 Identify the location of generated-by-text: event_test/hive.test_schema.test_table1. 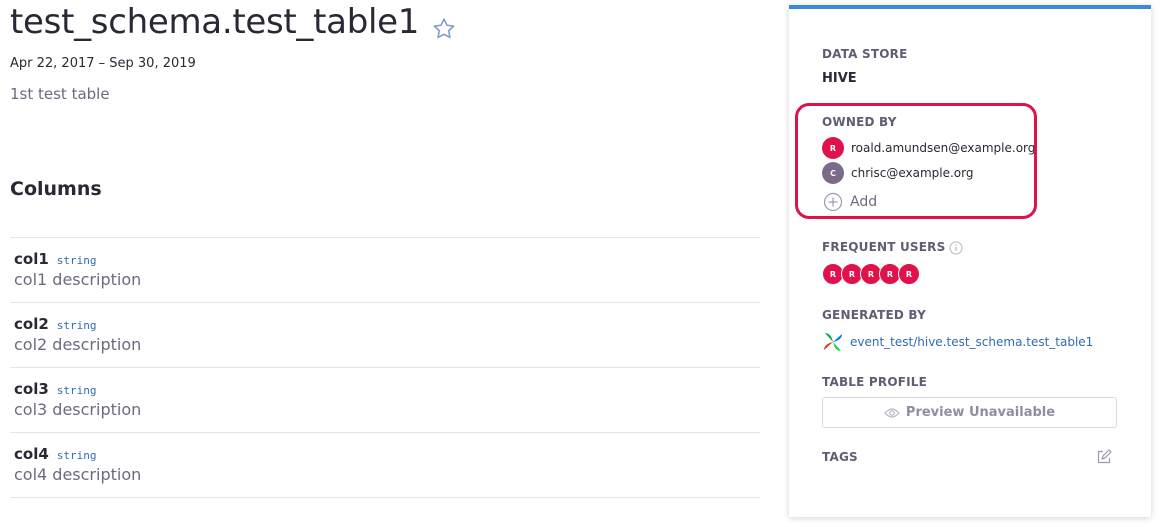
(972, 342).